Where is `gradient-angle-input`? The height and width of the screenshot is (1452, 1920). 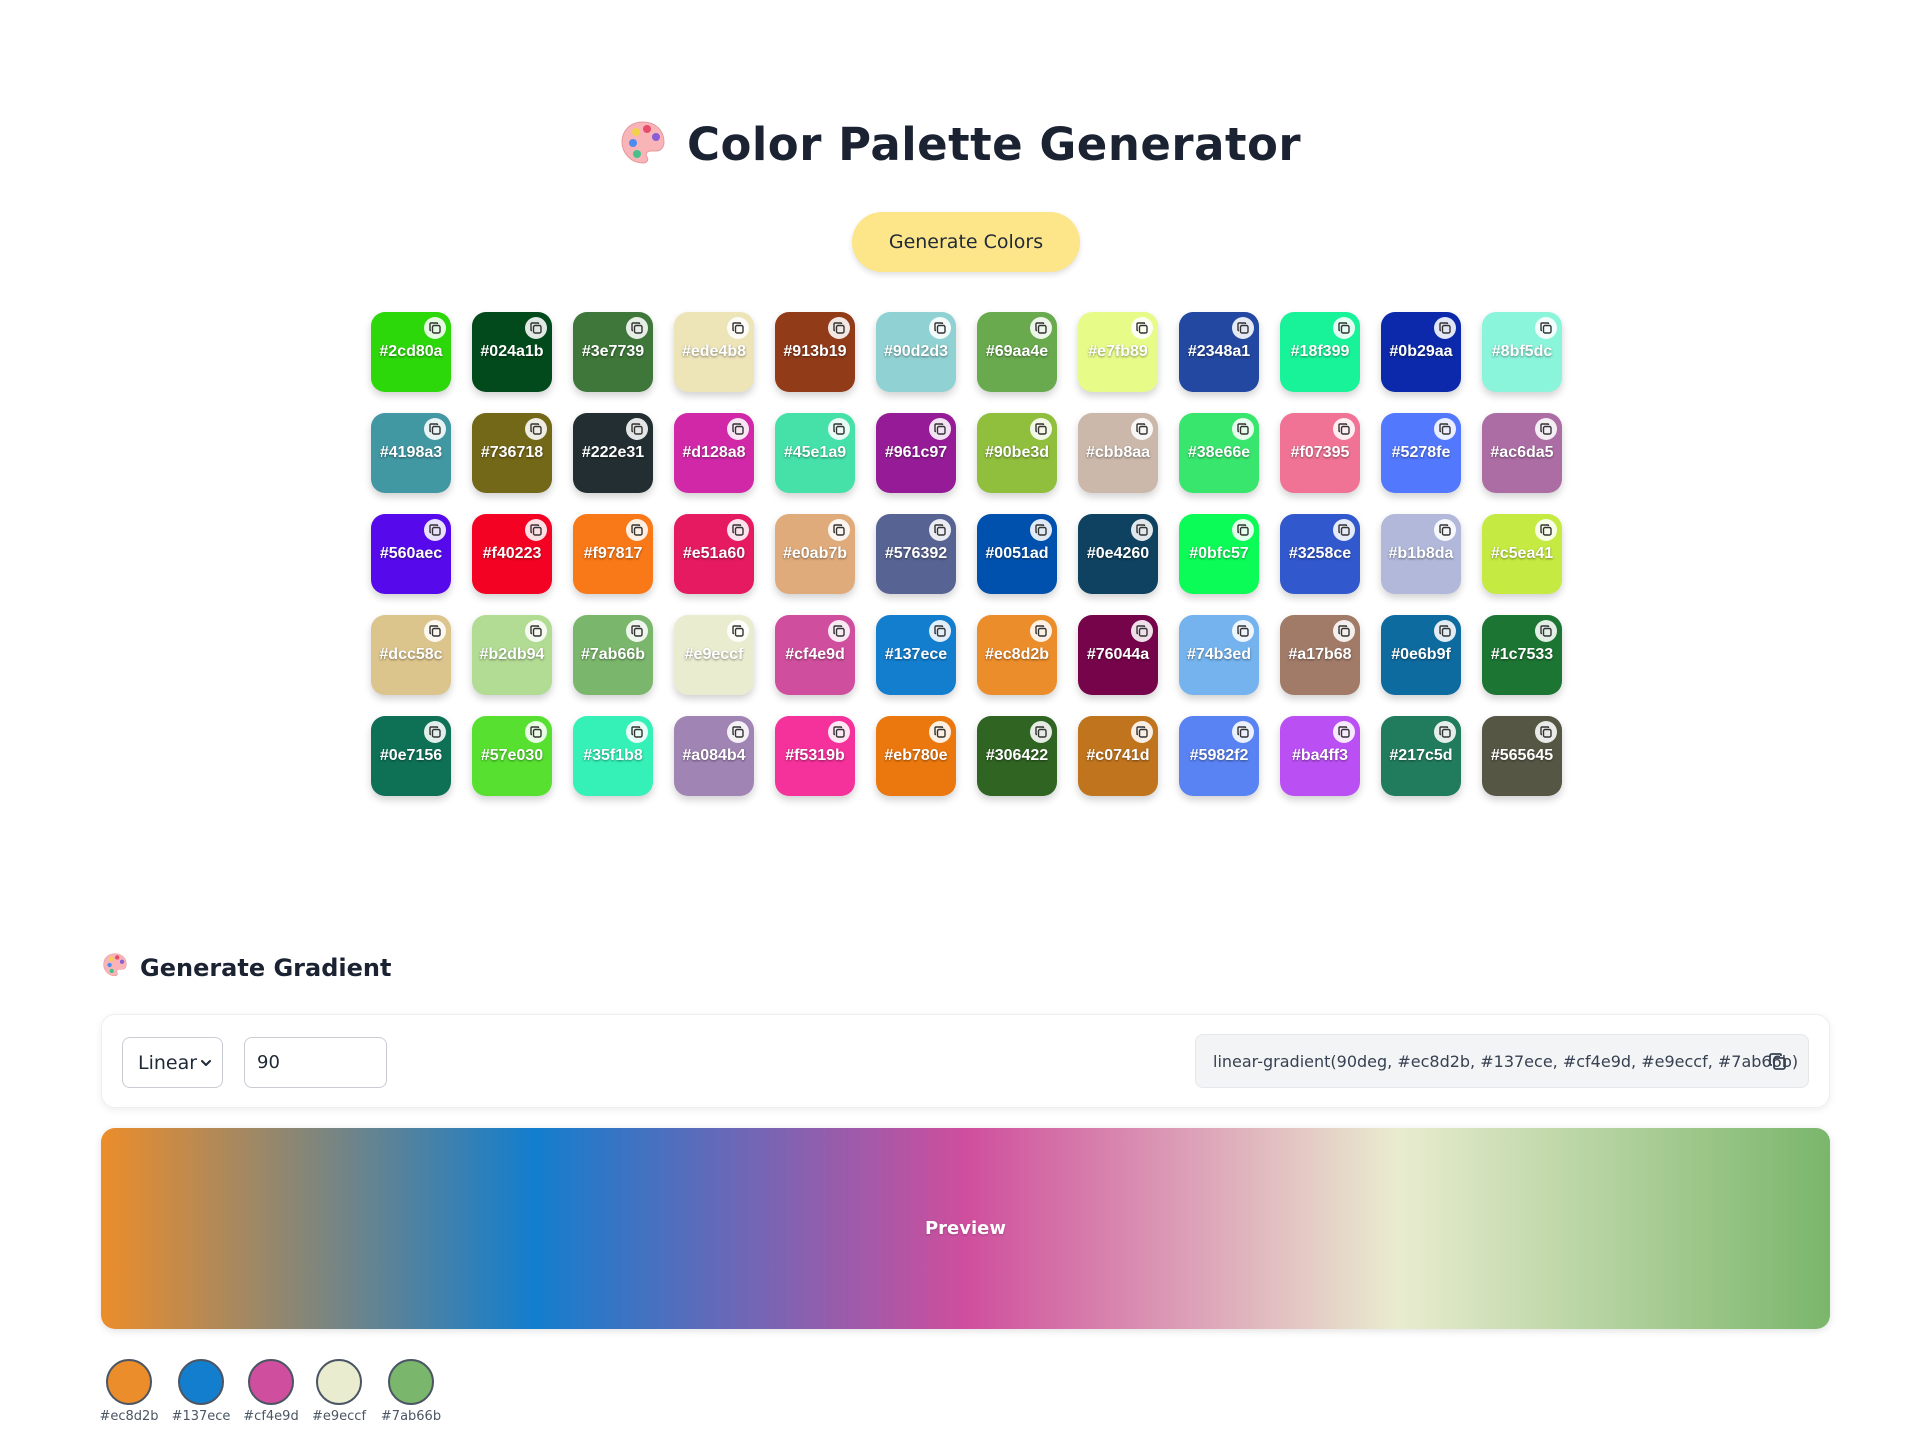 gradient-angle-input is located at coordinates (315, 1062).